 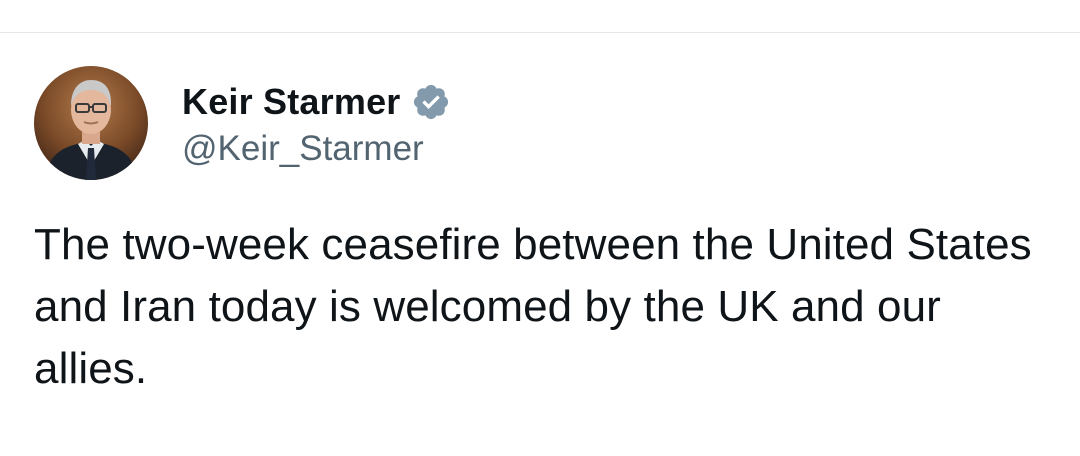 I want to click on avatar, so click(x=91, y=123).